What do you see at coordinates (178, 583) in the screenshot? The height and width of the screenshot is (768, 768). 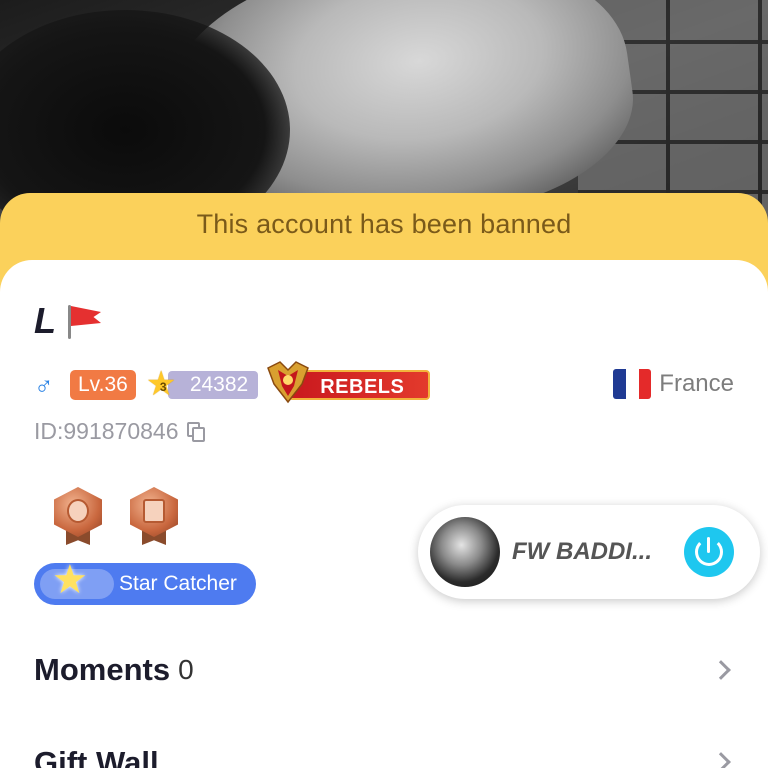 I see `star-catcher-label: Star Catcher` at bounding box center [178, 583].